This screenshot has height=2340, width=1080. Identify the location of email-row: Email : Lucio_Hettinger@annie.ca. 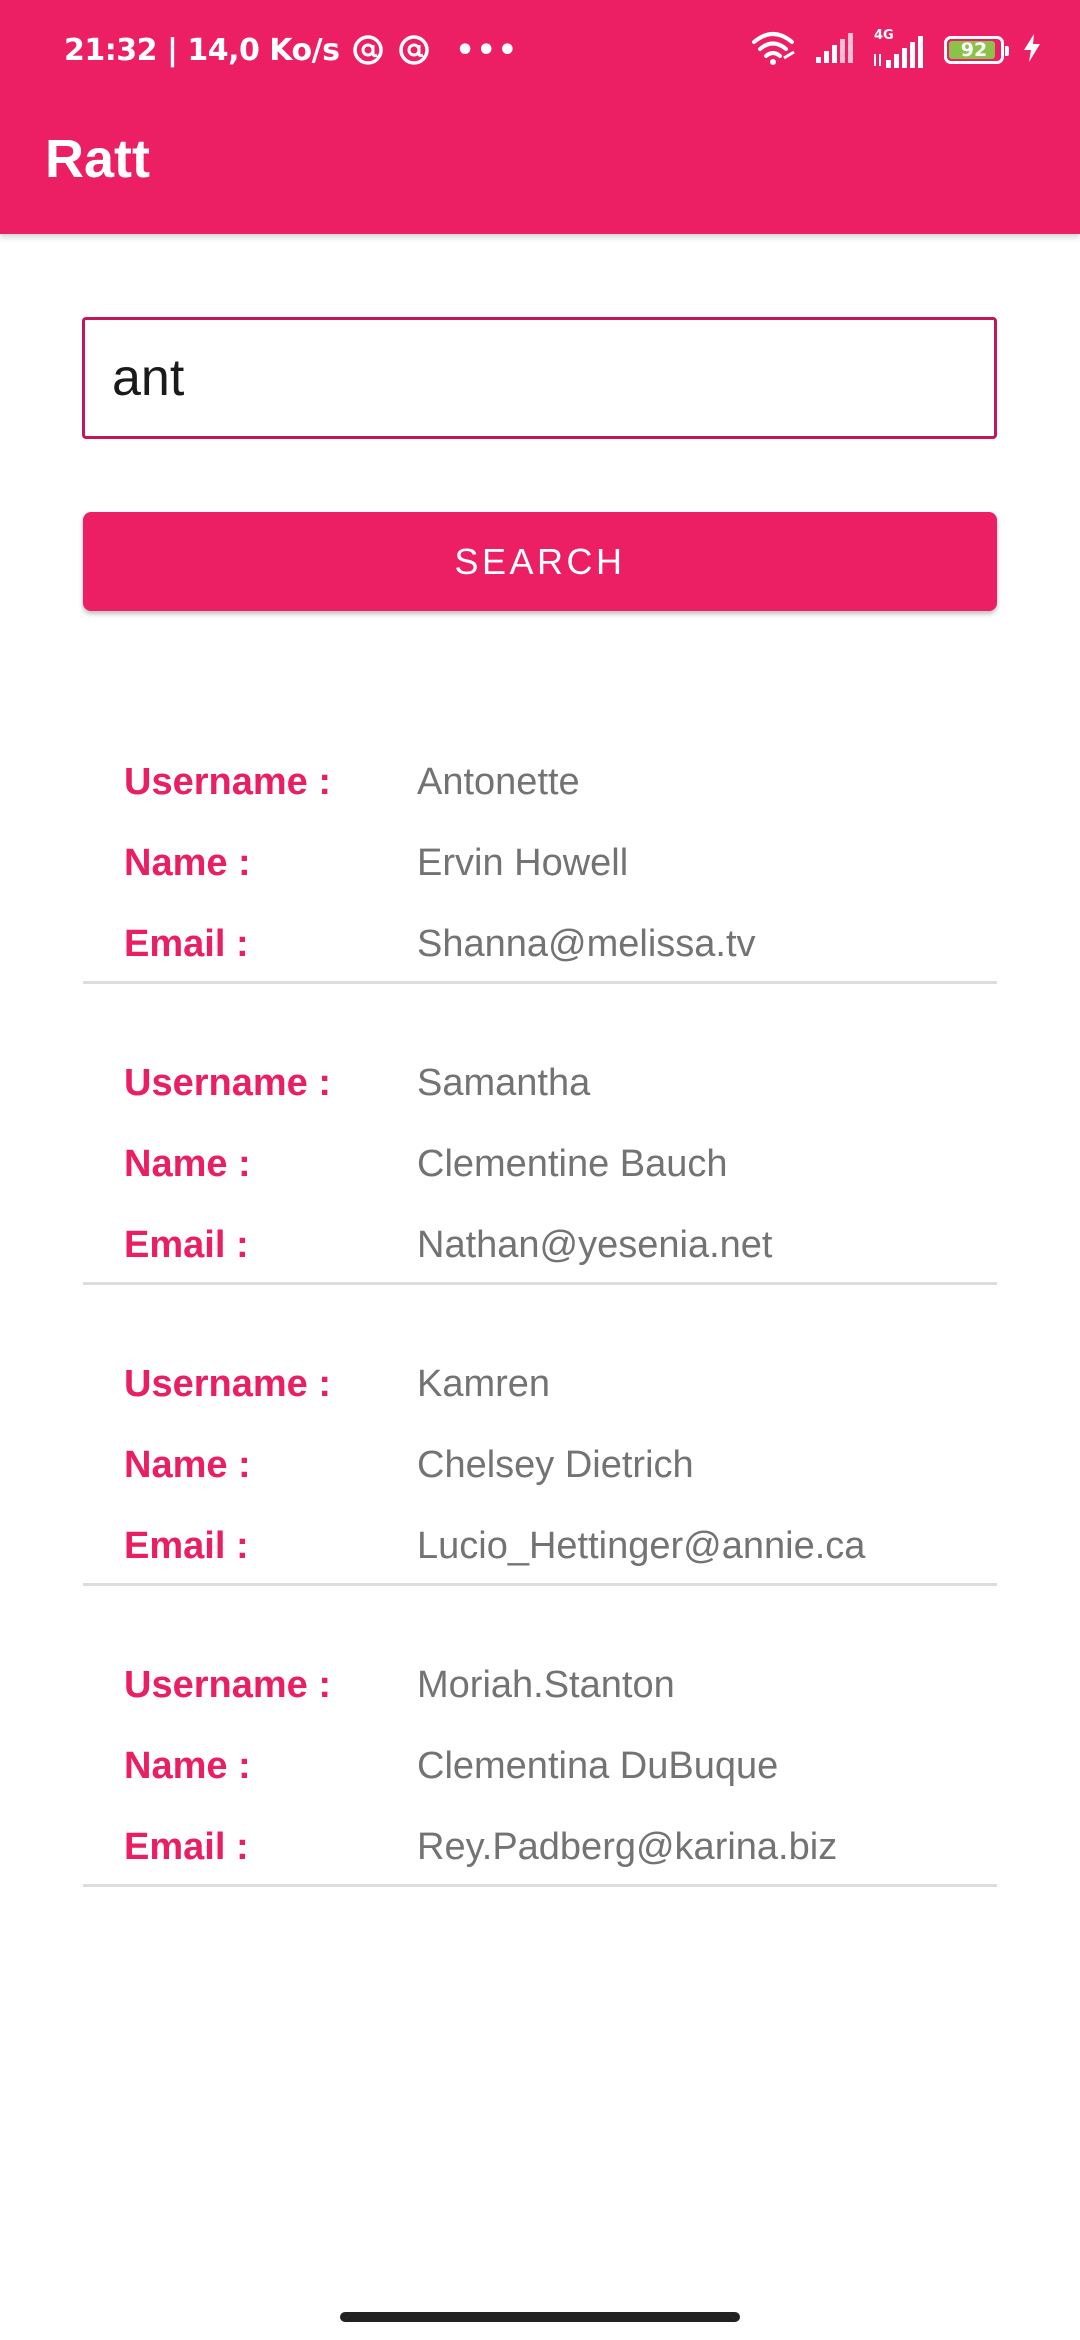
(494, 1546).